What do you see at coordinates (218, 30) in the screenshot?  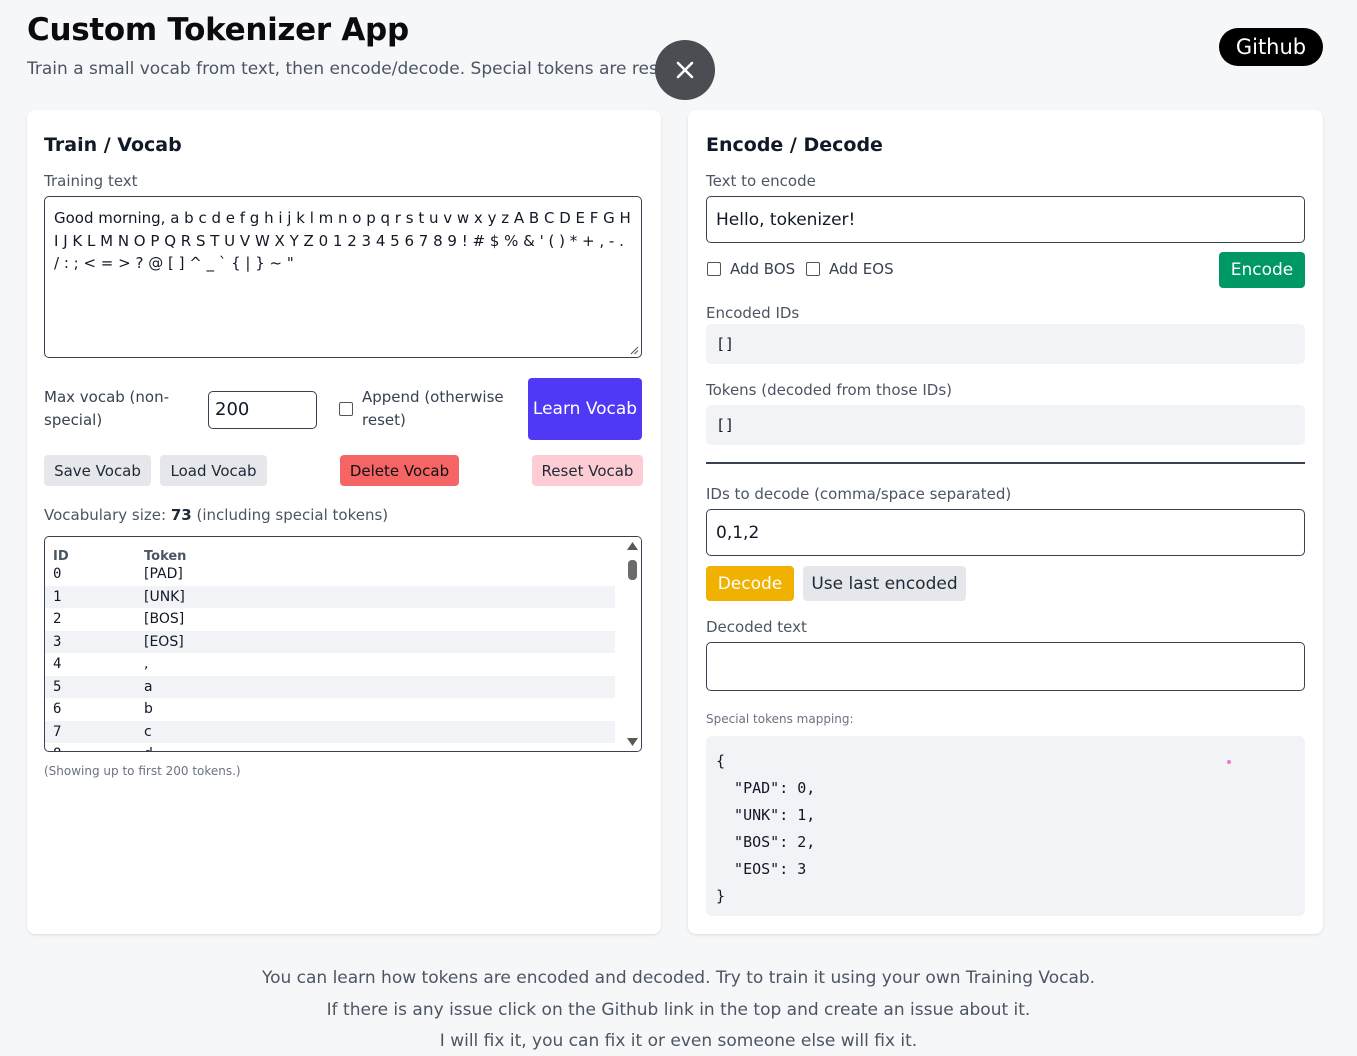 I see `app-title: Custom Tokenizer App` at bounding box center [218, 30].